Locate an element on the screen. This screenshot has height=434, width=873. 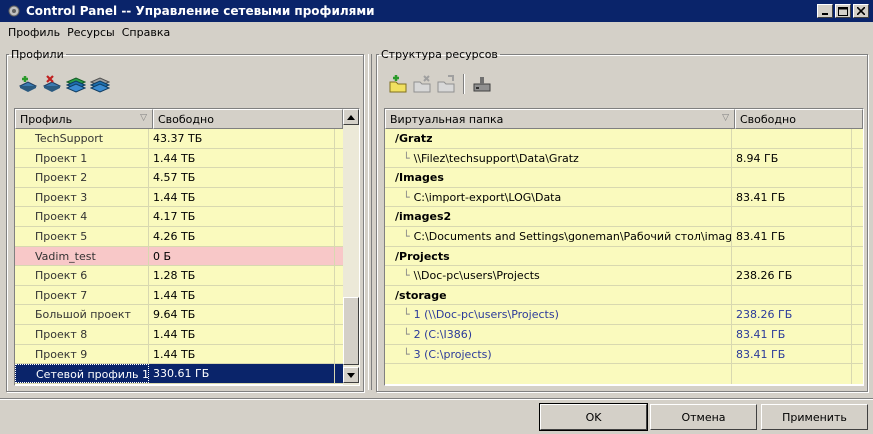
path-row: └ 1 (\\Doc-pc\users\Projects) 238.26 ГБ is located at coordinates (624, 315).